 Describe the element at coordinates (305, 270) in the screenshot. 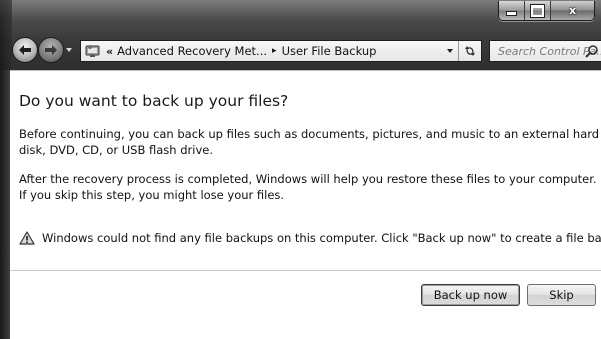

I see `divider` at that location.